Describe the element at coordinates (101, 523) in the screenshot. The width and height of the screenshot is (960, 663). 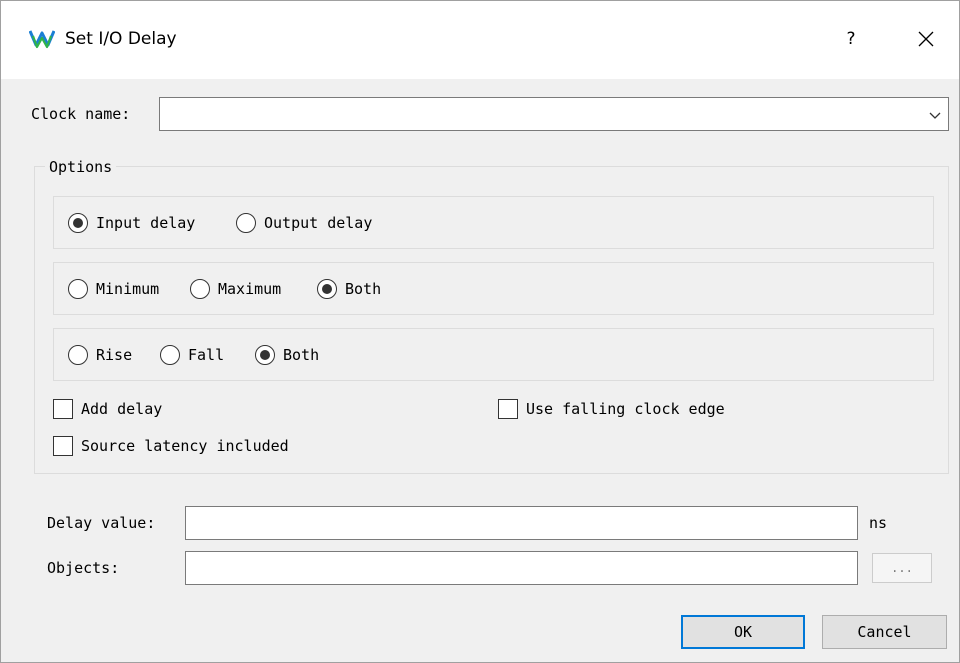
I see `delay-value-label: Delay value:` at that location.